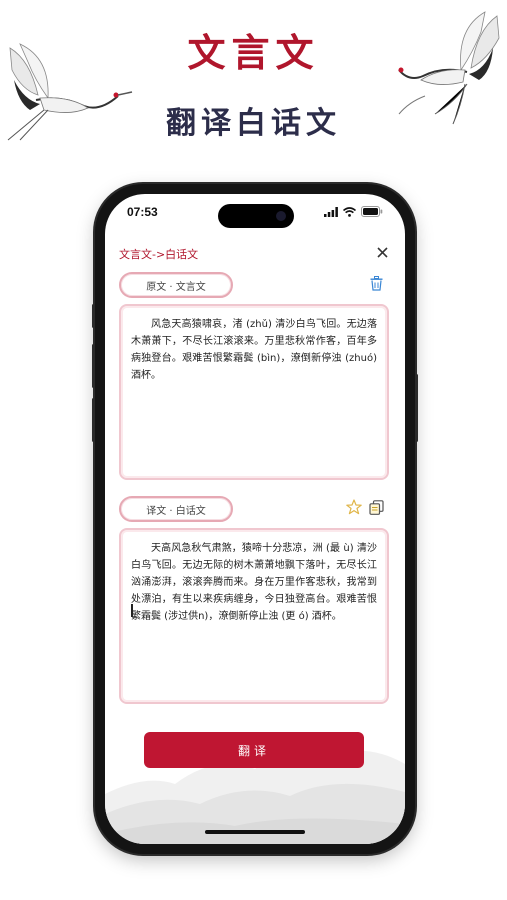  I want to click on close-icon, so click(382, 252).